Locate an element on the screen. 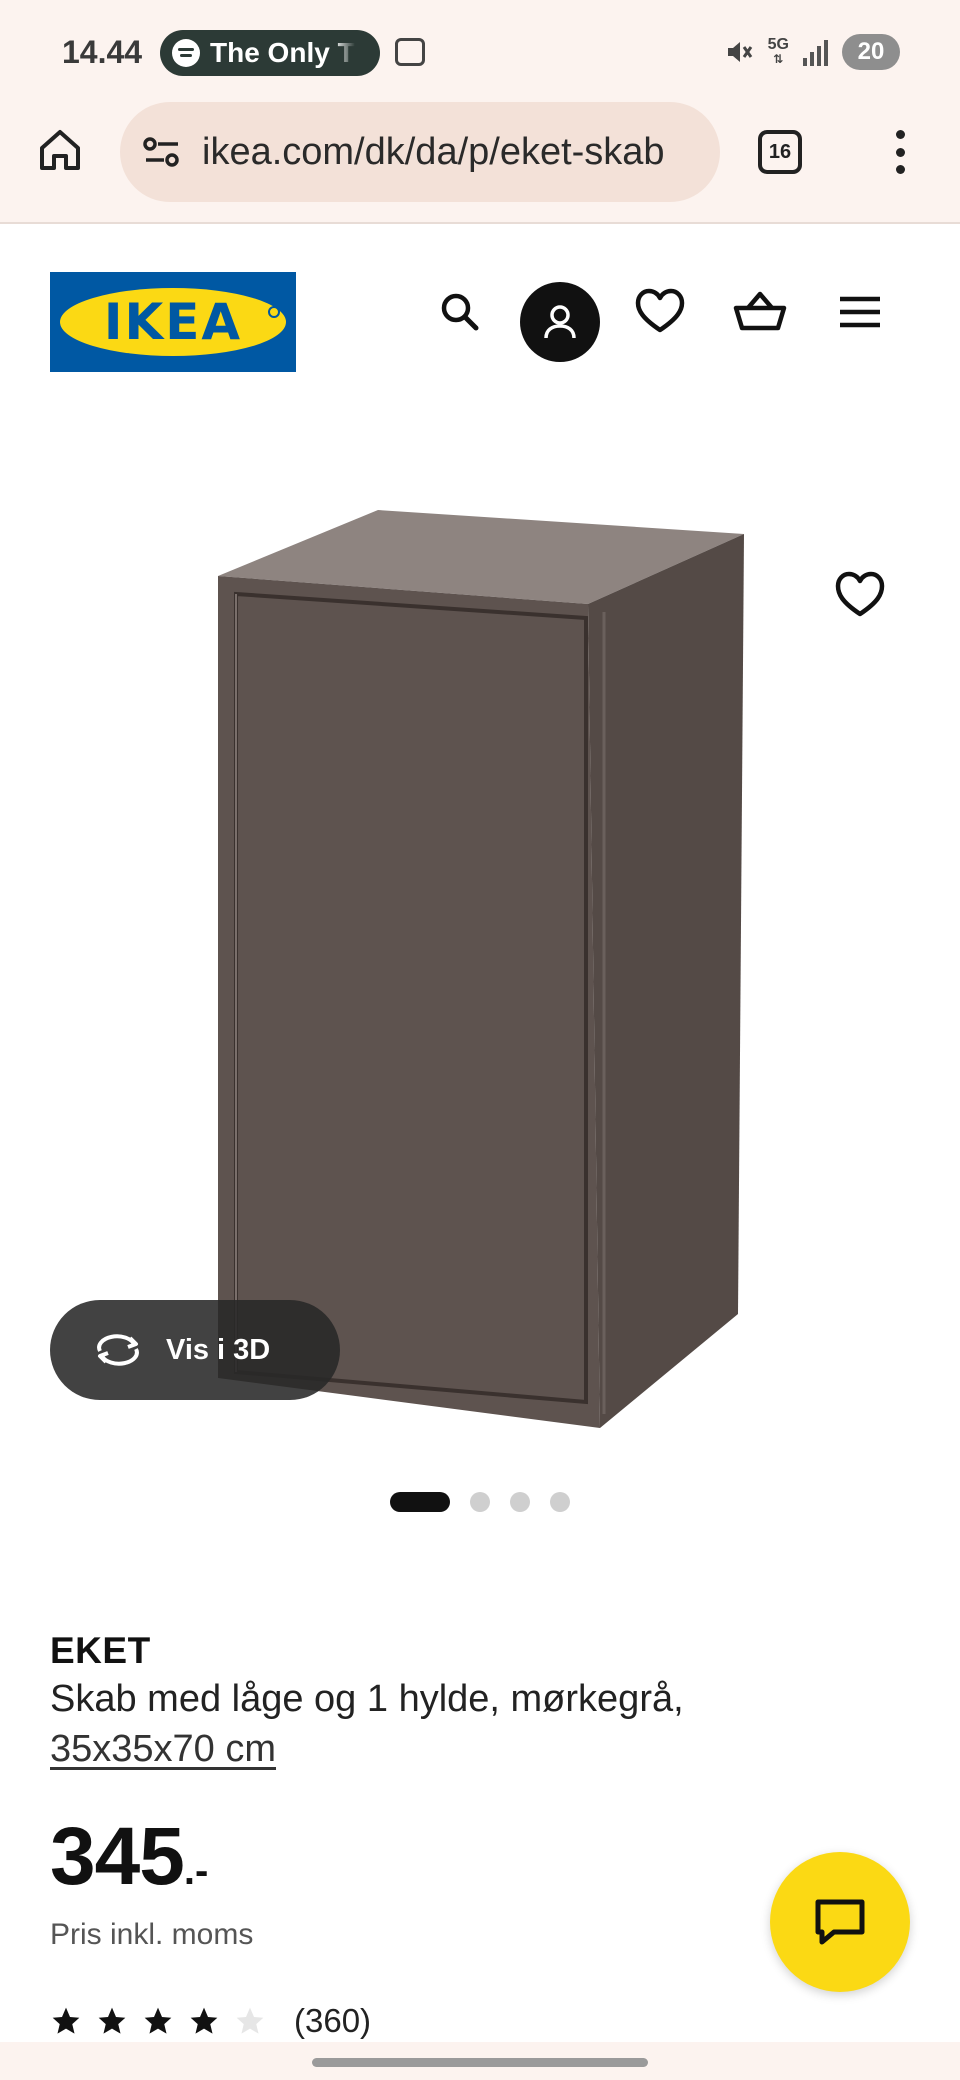 This screenshot has height=2080, width=960. product-name: EKET is located at coordinates (100, 1650).